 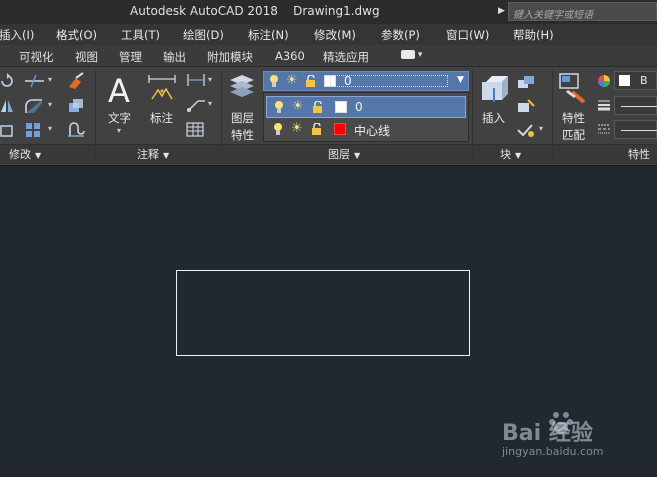 What do you see at coordinates (359, 107) in the screenshot?
I see `layer-name: 0` at bounding box center [359, 107].